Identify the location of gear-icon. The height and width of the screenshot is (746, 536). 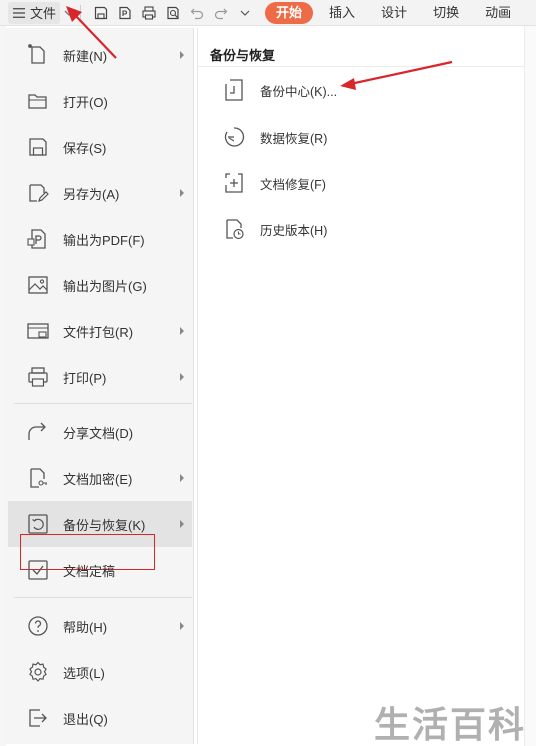
(38, 671).